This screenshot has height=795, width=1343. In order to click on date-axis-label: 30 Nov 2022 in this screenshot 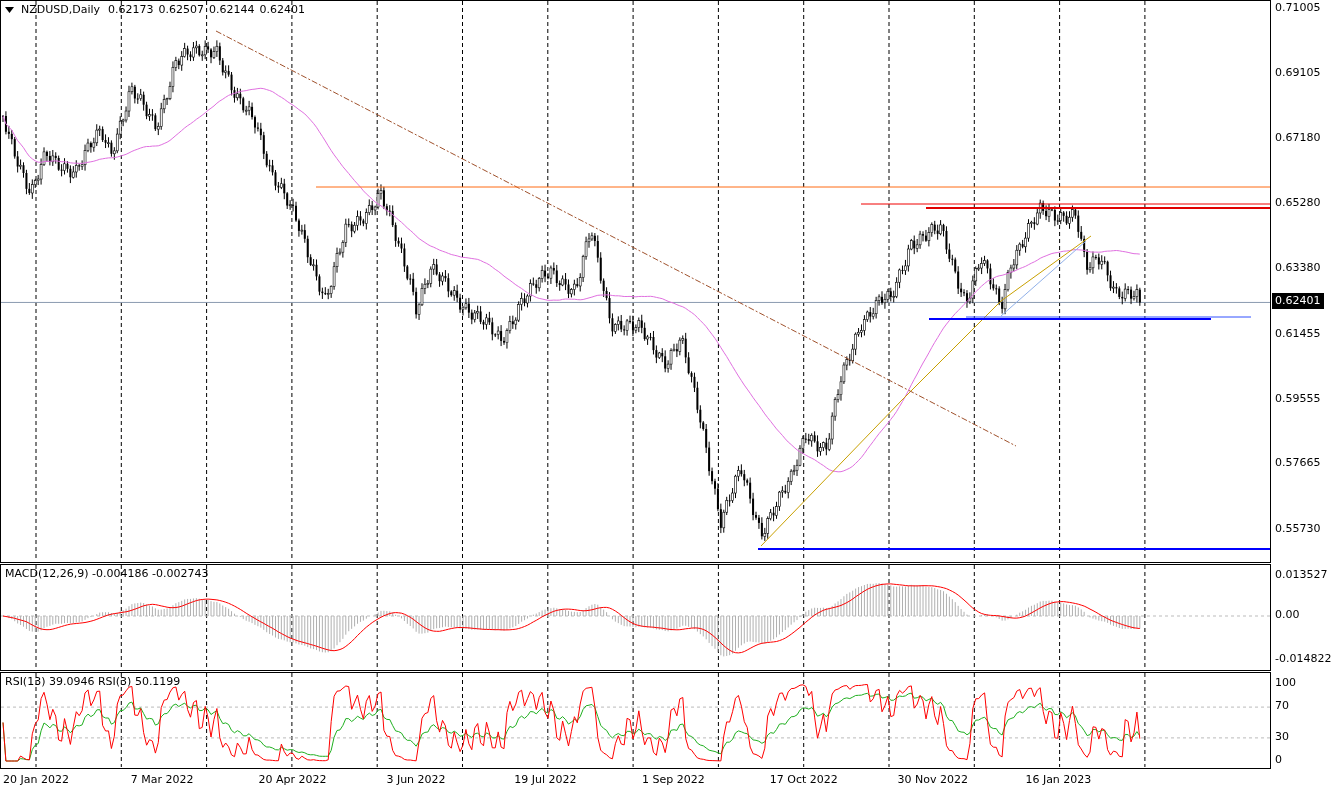, I will do `click(933, 779)`.